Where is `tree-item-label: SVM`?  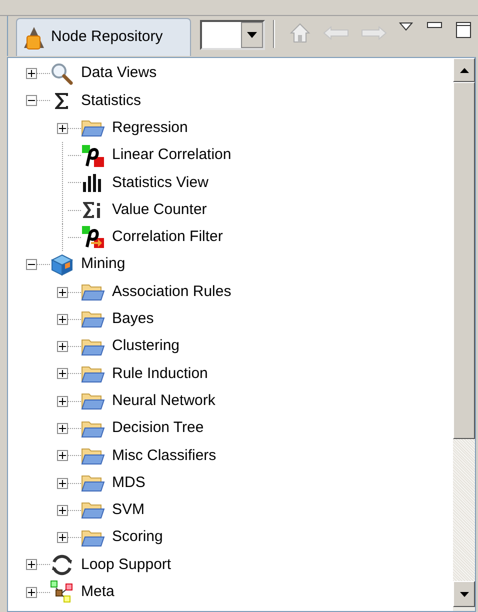 tree-item-label: SVM is located at coordinates (128, 510).